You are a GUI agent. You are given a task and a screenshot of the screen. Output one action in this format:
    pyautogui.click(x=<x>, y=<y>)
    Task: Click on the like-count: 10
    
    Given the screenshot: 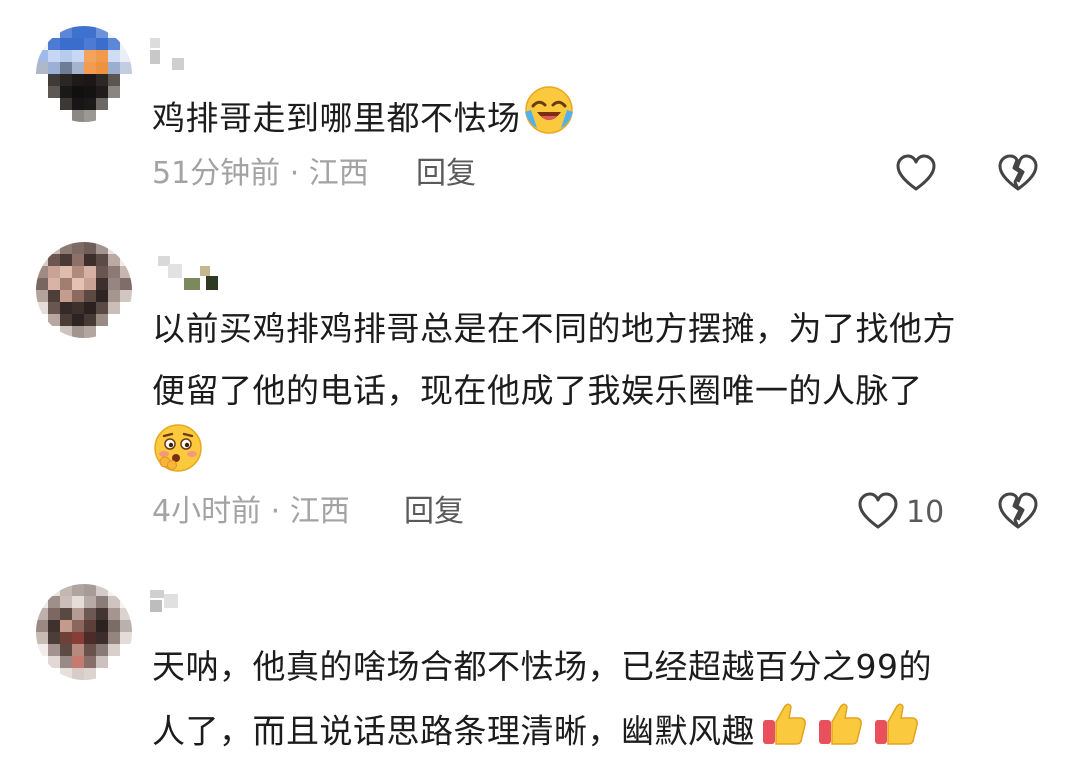 What is the action you would take?
    pyautogui.click(x=925, y=512)
    